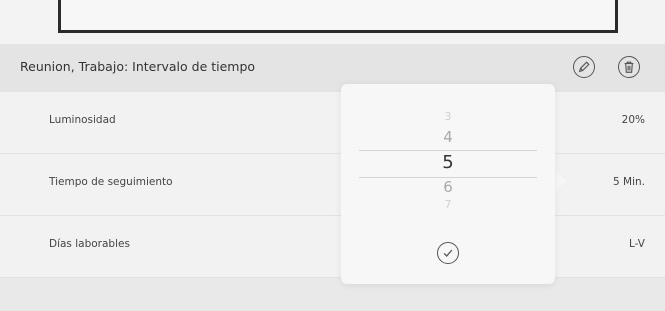 This screenshot has width=665, height=311. I want to click on picker-item-selected: 5, so click(448, 162).